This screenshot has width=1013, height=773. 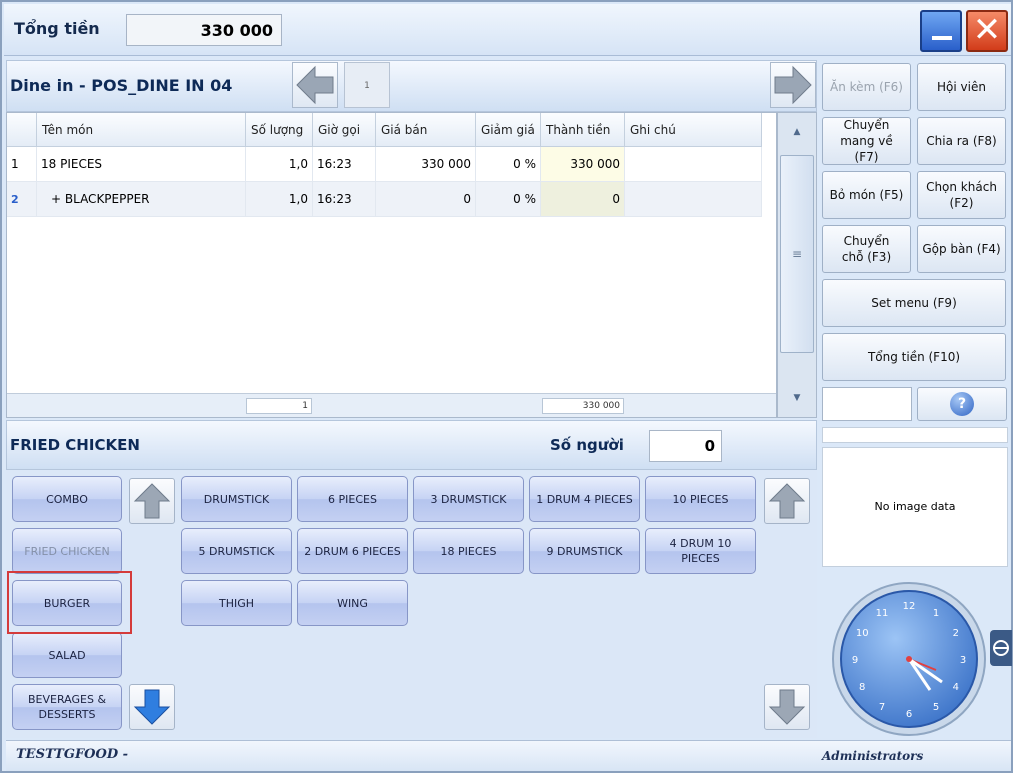 What do you see at coordinates (956, 687) in the screenshot?
I see `clock-number: 4` at bounding box center [956, 687].